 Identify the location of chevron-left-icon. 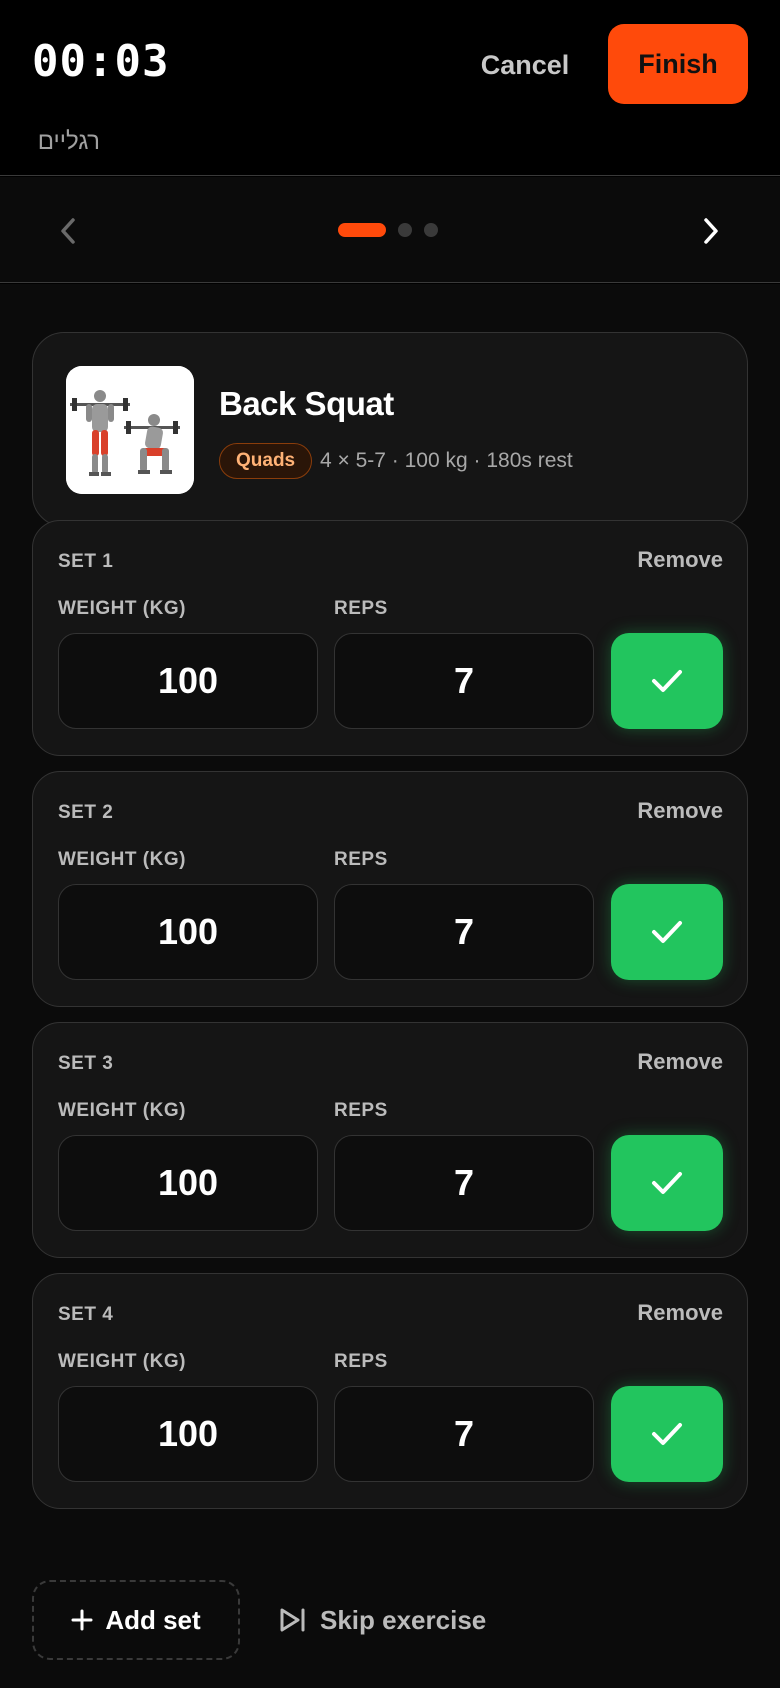
(68, 231).